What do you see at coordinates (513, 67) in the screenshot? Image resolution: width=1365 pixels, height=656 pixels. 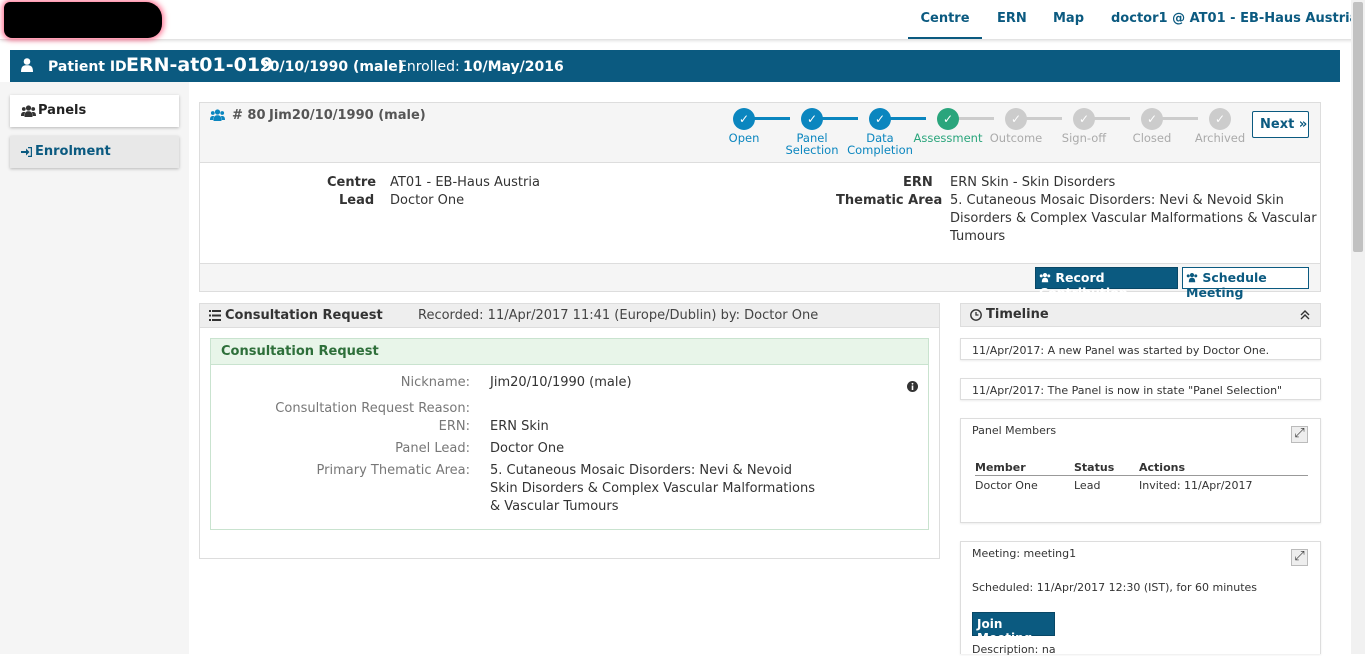 I see `enrolled-date: 10/May/2016` at bounding box center [513, 67].